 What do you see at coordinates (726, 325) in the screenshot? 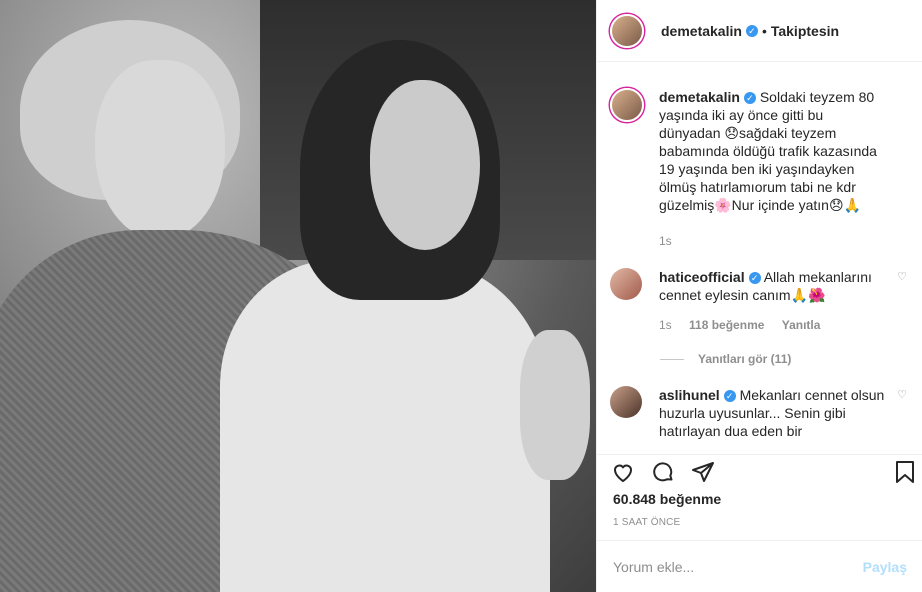
I see `comment-likes: 118 beğenme` at bounding box center [726, 325].